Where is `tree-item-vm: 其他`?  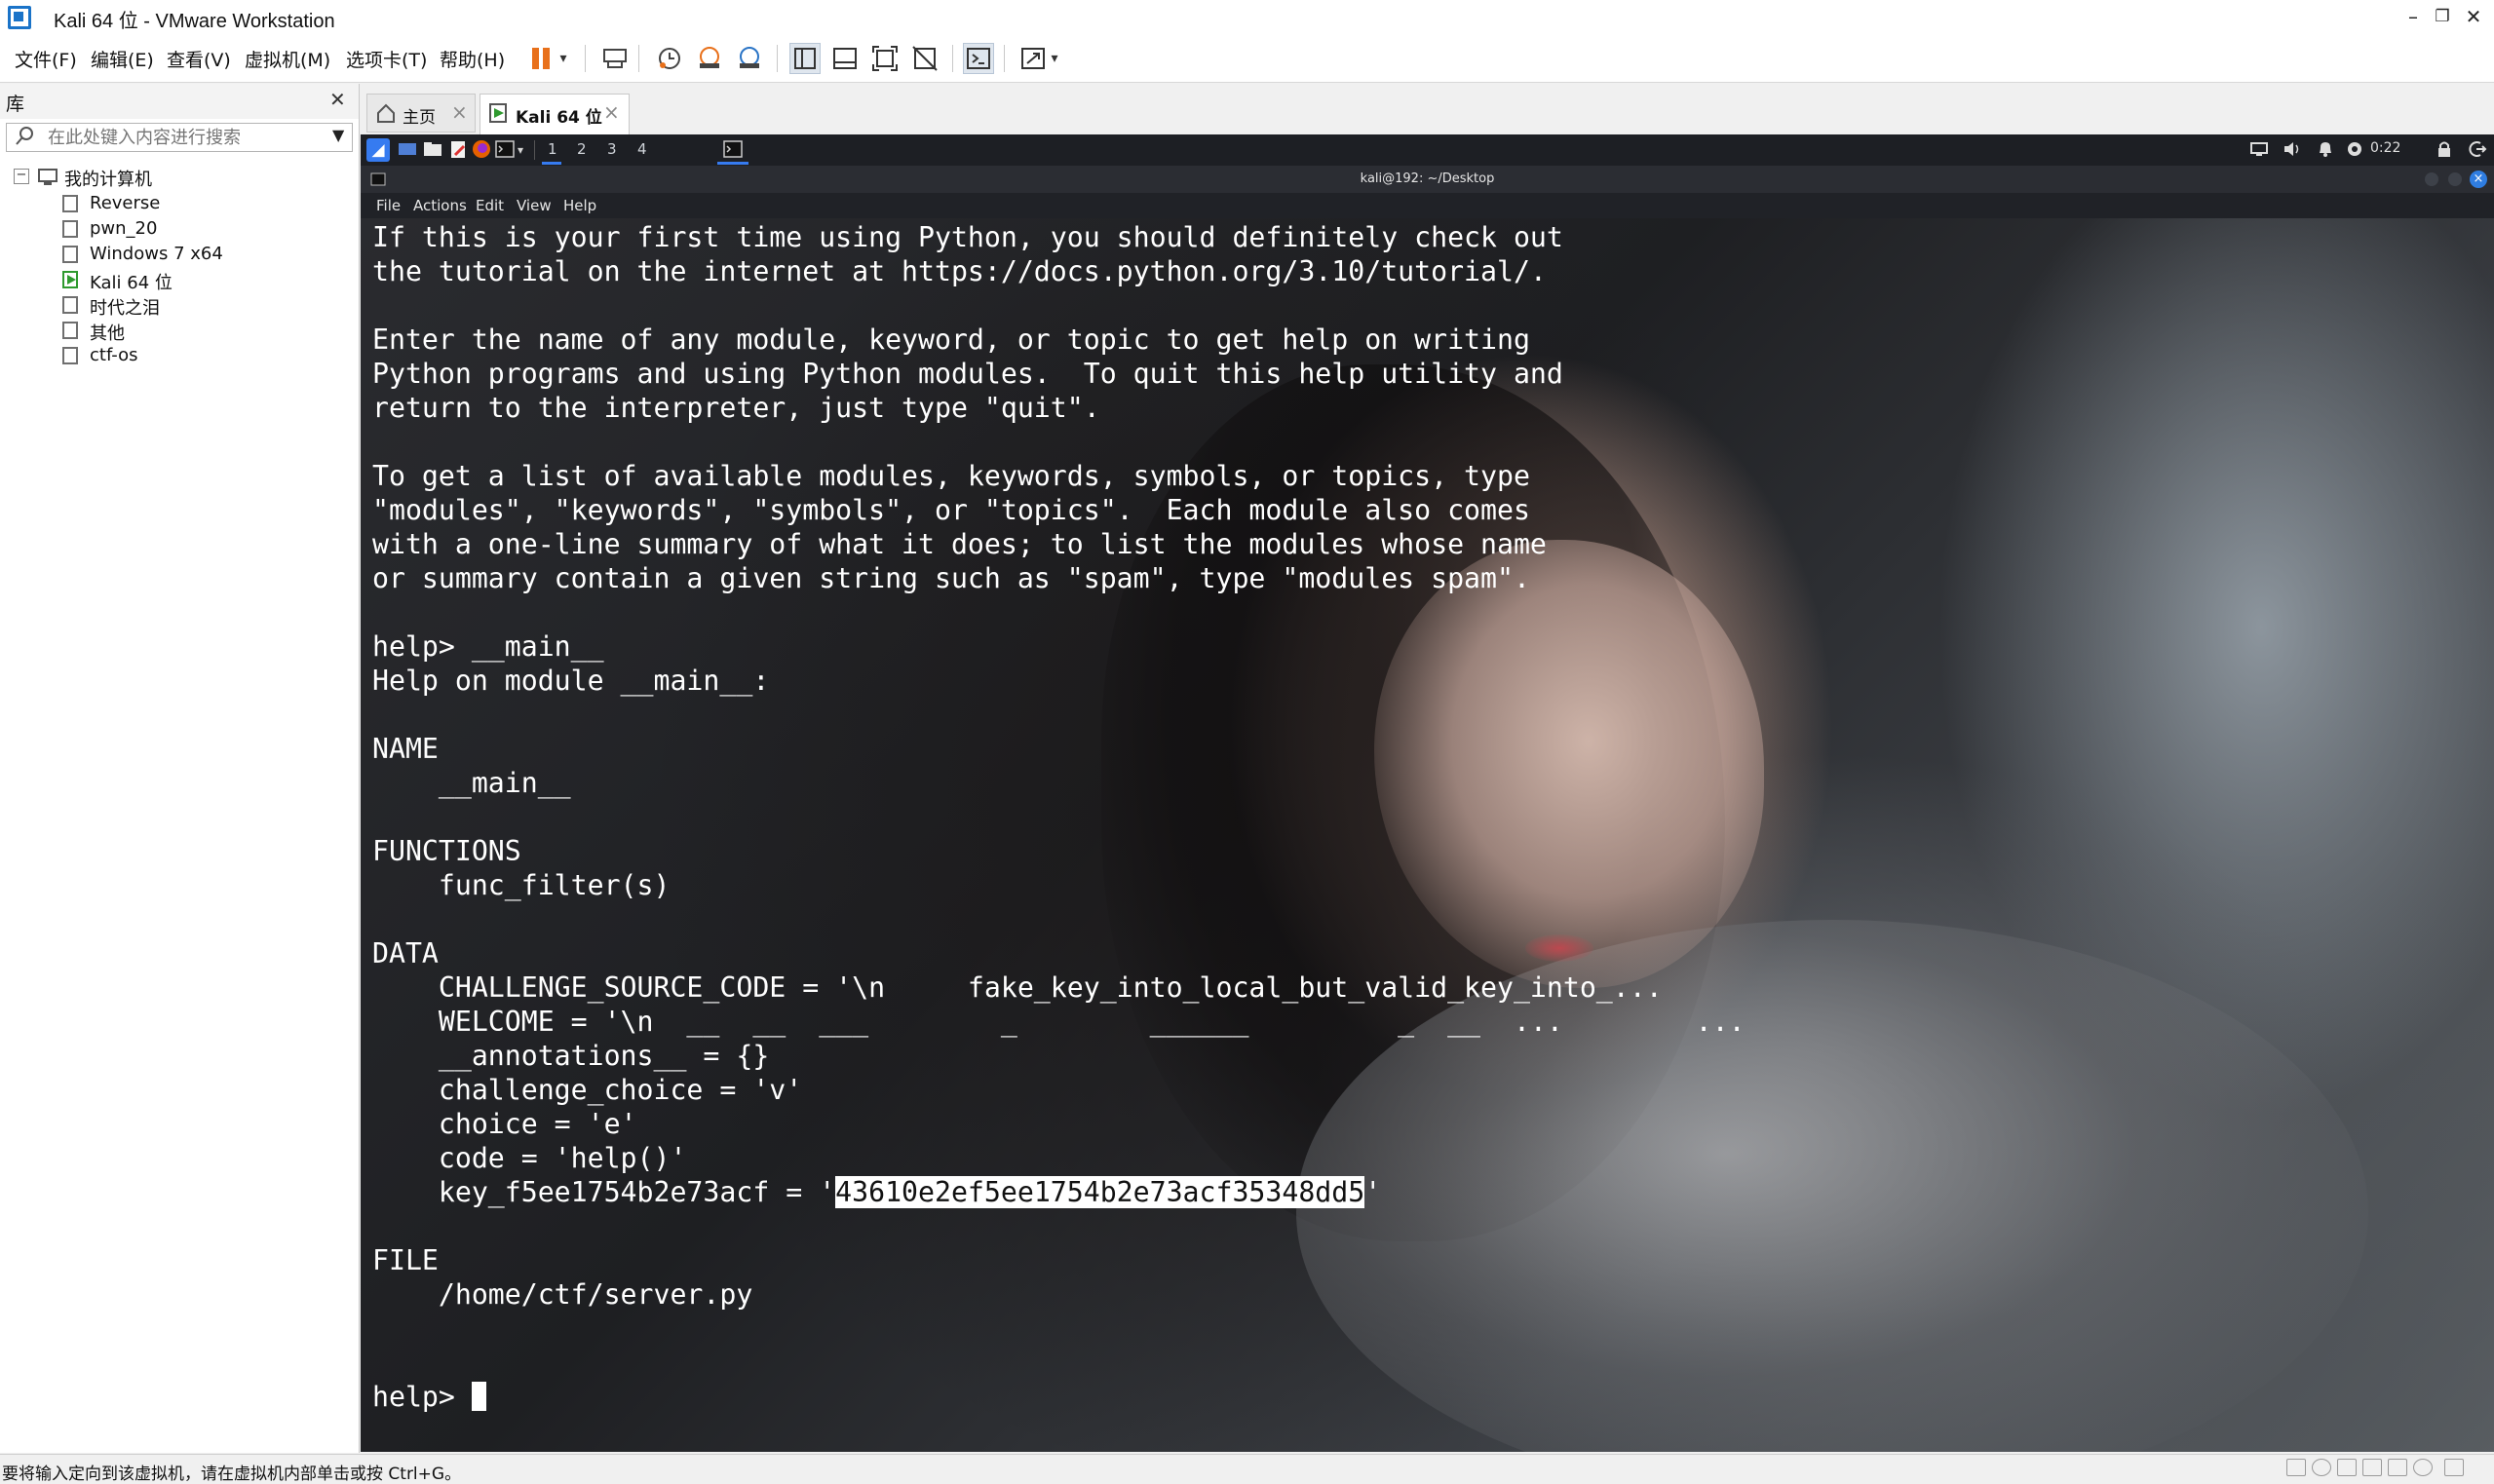 tree-item-vm: 其他 is located at coordinates (203, 331).